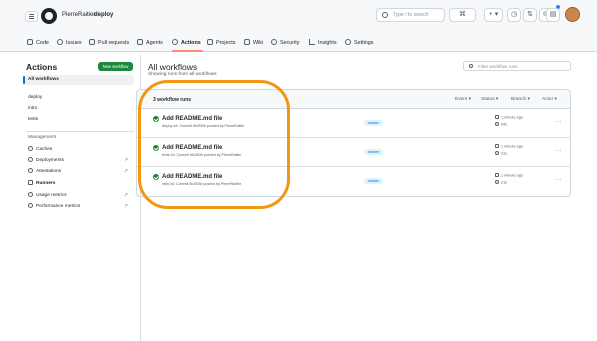 The image size is (597, 341). I want to click on pulse-icon, so click(30, 205).